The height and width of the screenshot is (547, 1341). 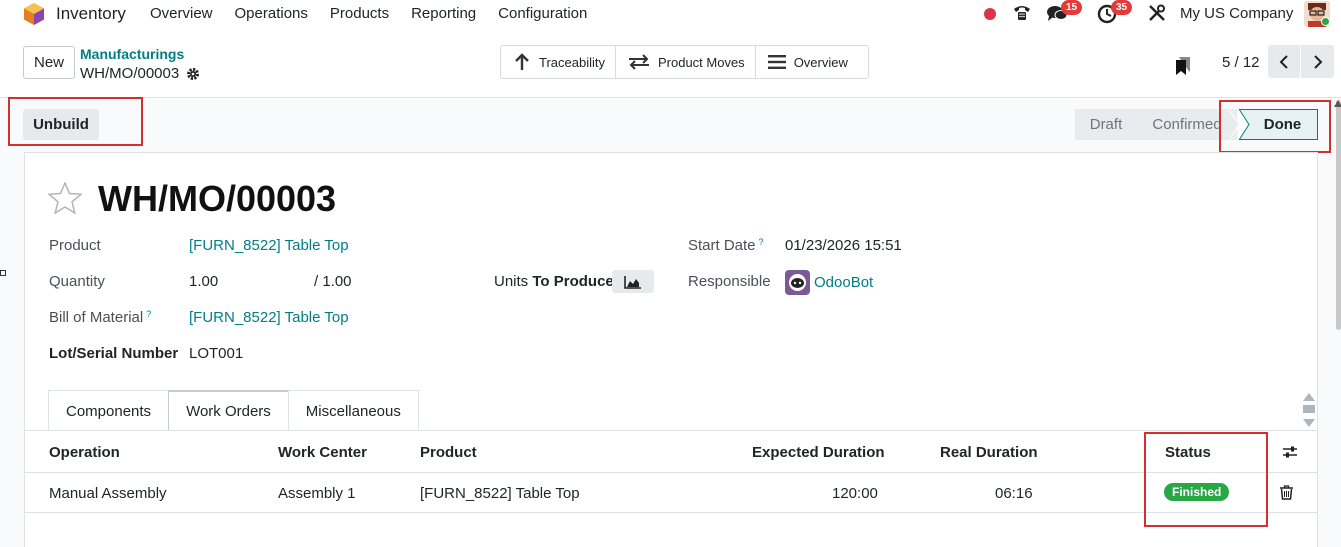 I want to click on bom-label: Bill of Material?, so click(x=100, y=317).